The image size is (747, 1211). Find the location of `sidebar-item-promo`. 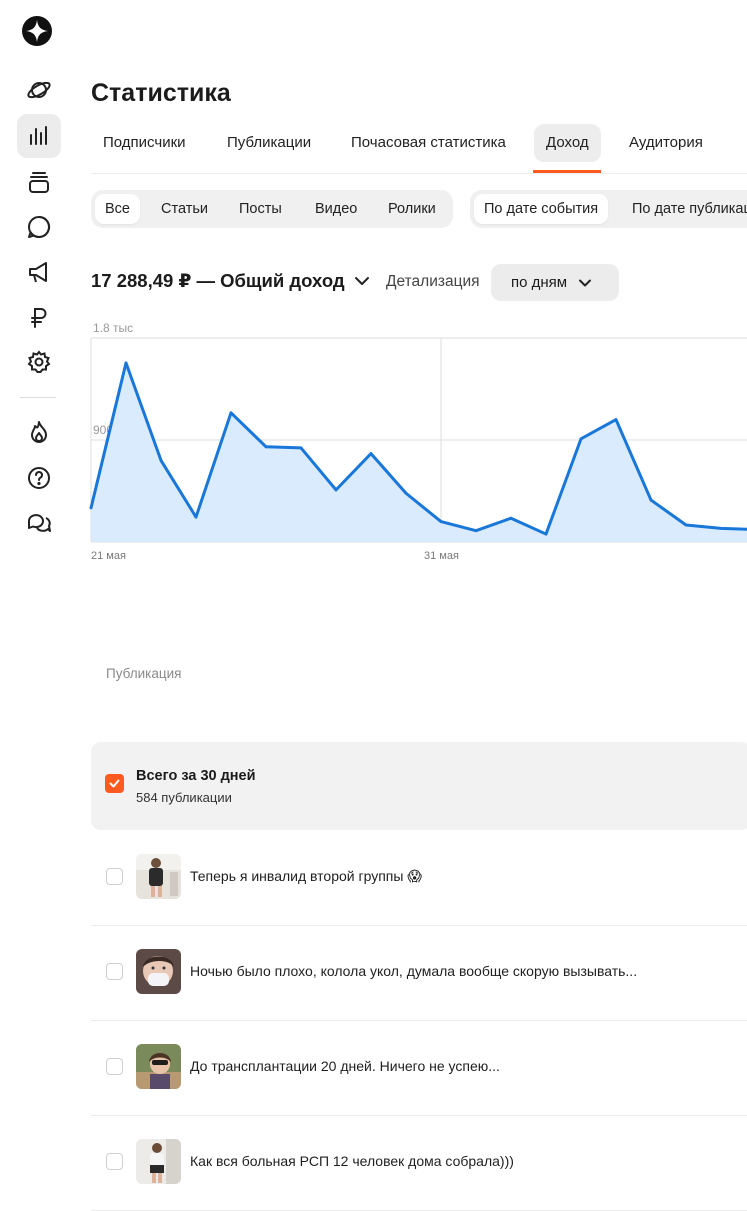

sidebar-item-promo is located at coordinates (39, 272).